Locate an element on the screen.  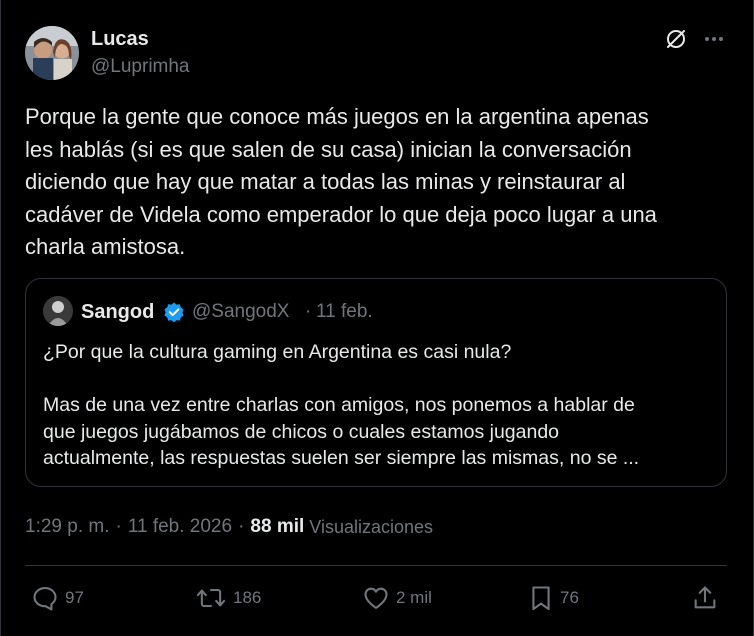
tweet-date: 11 feb. 2026 is located at coordinates (180, 527).